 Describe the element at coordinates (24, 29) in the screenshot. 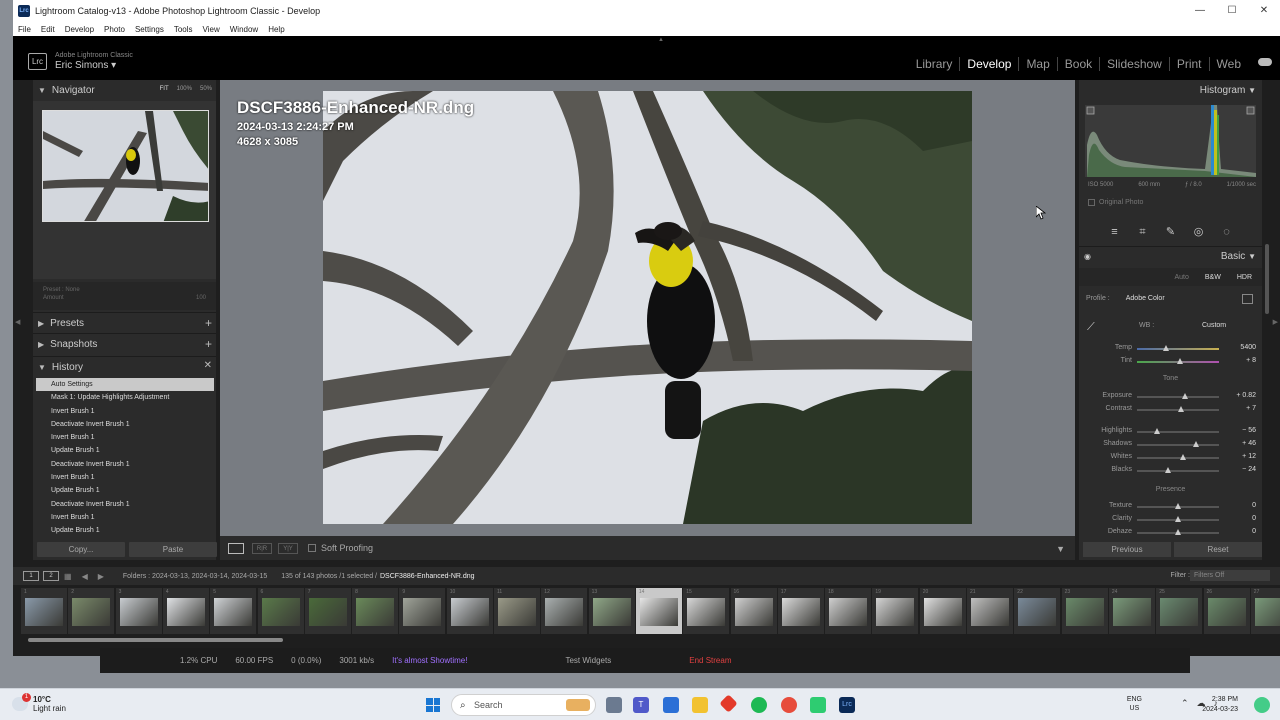

I see `menu-file: File` at that location.